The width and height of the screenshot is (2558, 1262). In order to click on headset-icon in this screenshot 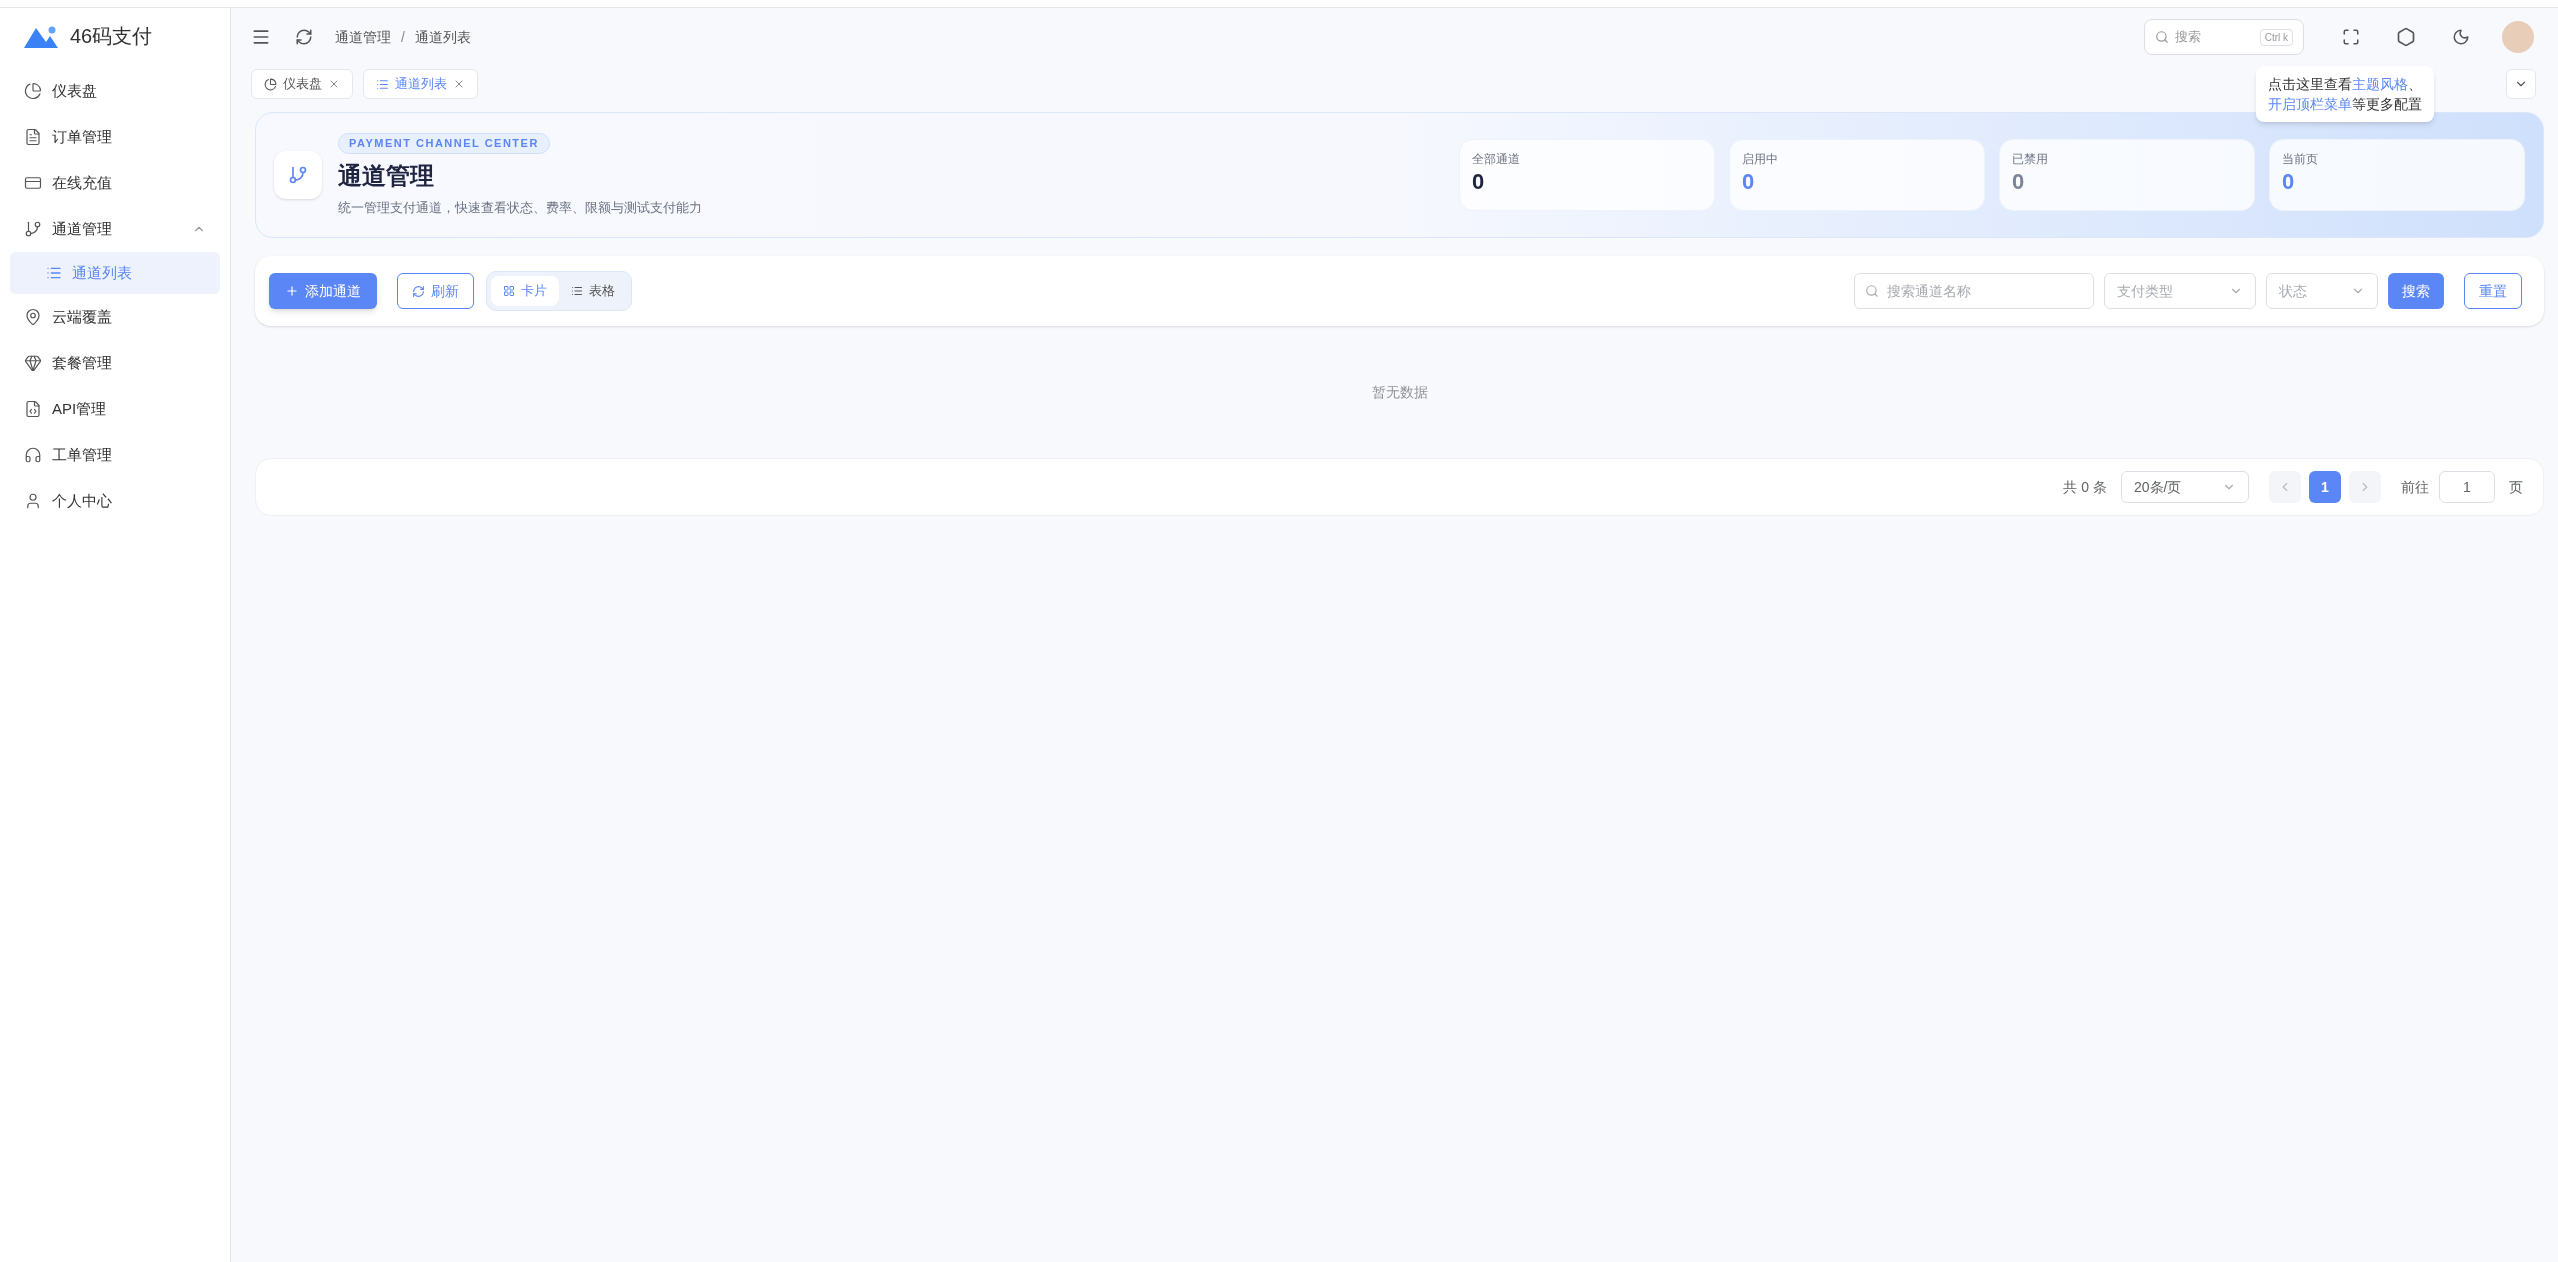, I will do `click(33, 455)`.